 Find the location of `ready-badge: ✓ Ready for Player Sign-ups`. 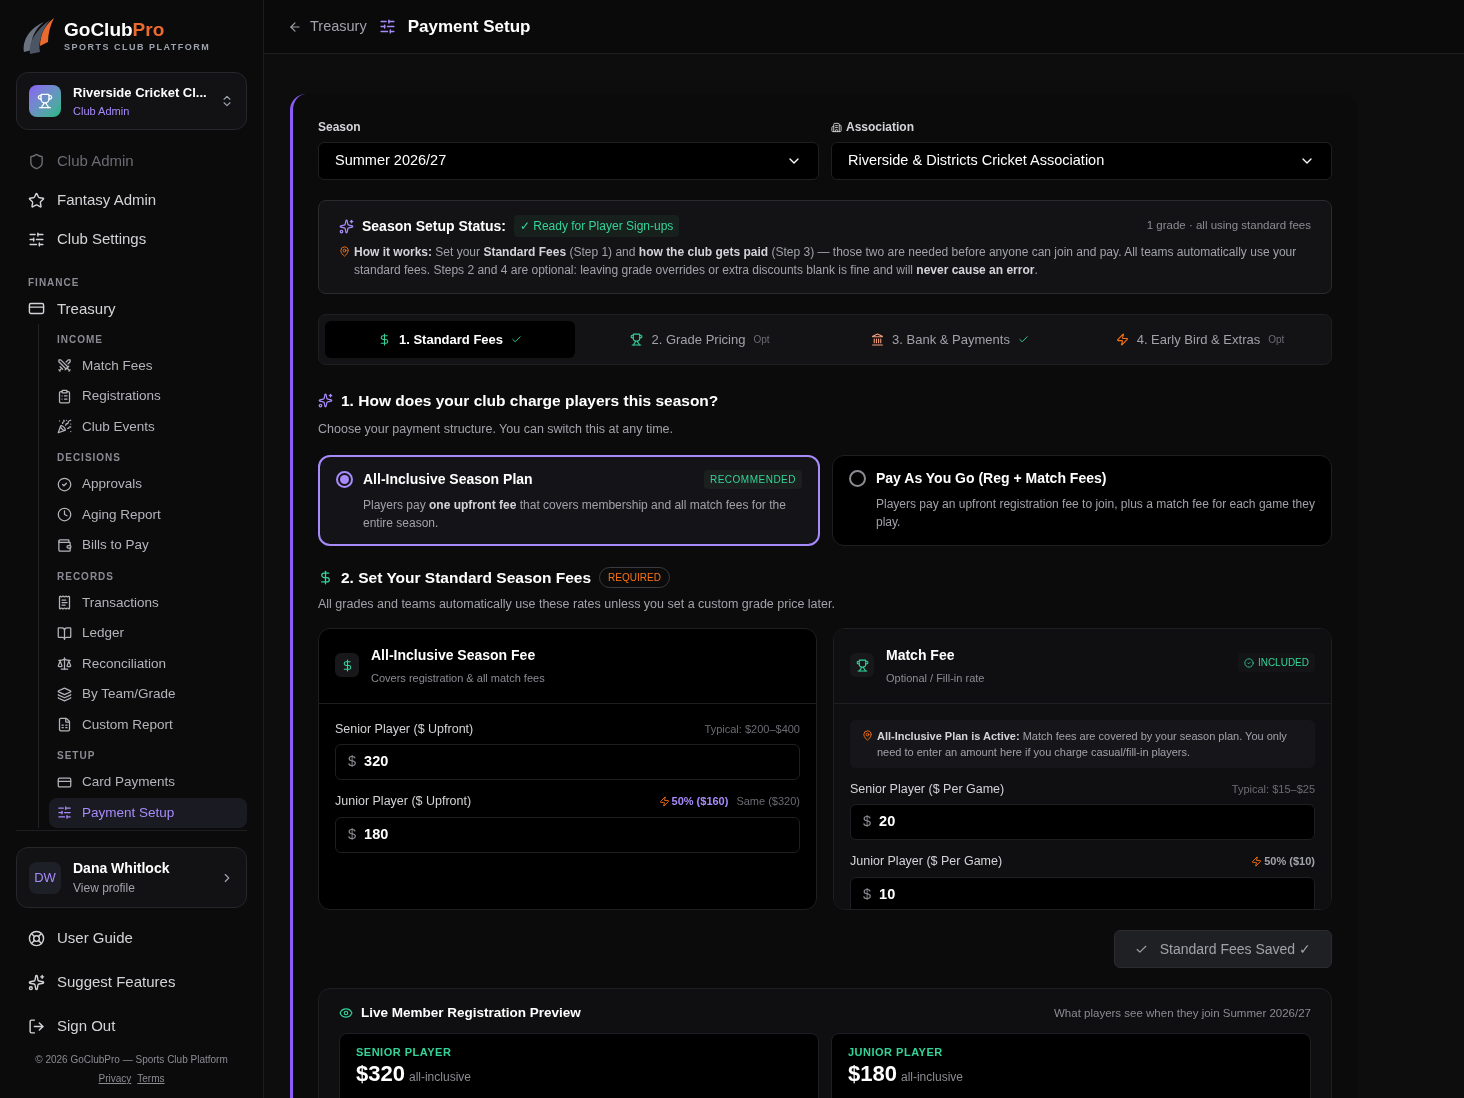

ready-badge: ✓ Ready for Player Sign-ups is located at coordinates (596, 226).